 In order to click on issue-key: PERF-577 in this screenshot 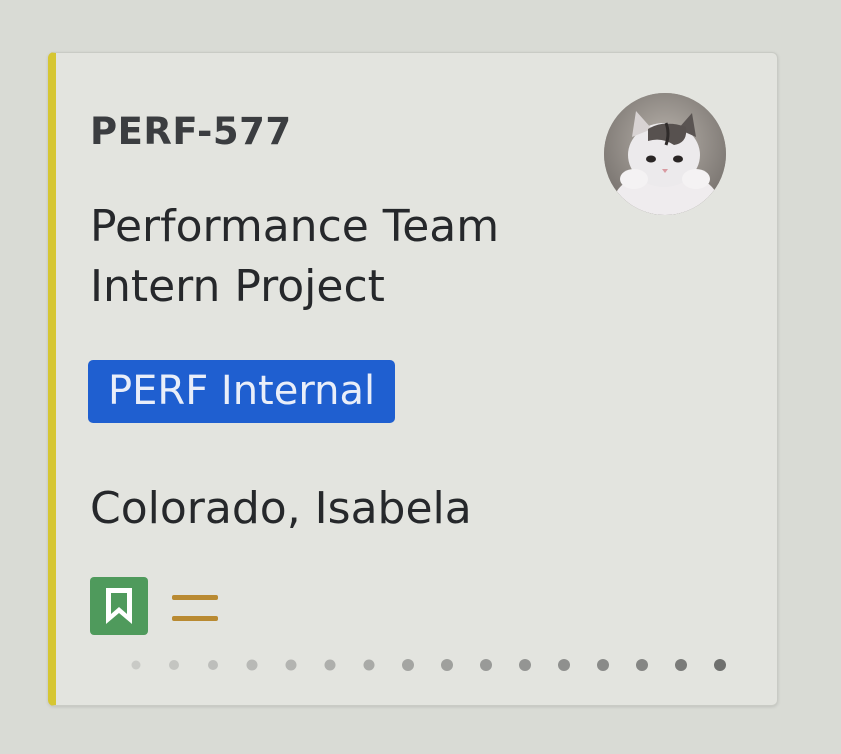, I will do `click(191, 131)`.